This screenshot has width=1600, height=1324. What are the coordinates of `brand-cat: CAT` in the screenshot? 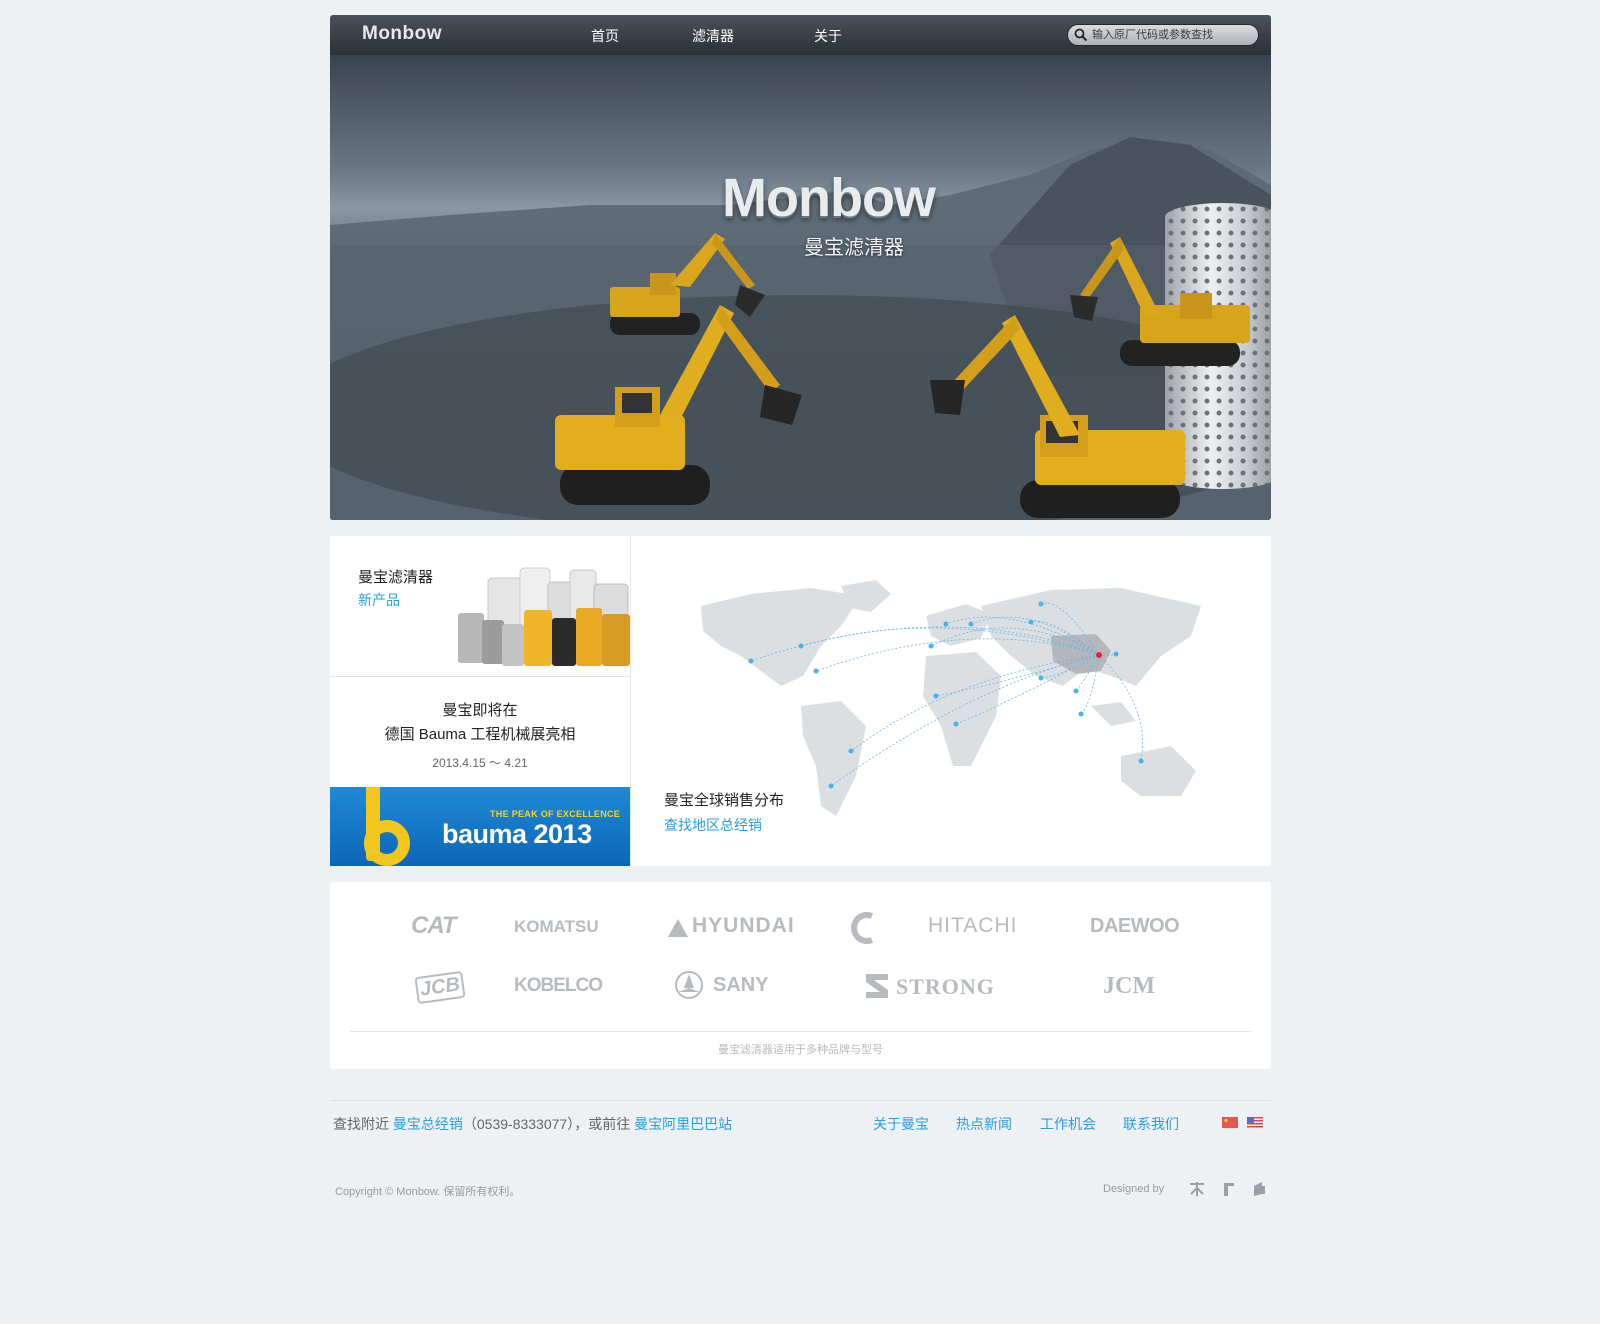 It's located at (434, 925).